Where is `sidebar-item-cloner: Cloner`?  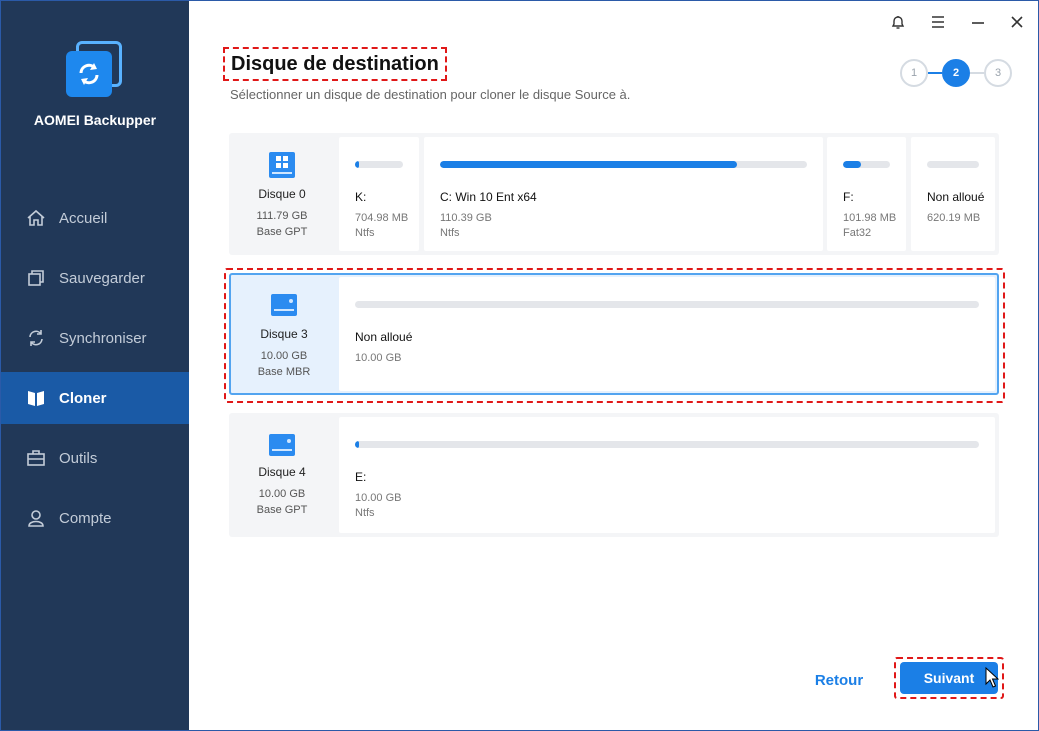
sidebar-item-cloner: Cloner is located at coordinates (95, 398).